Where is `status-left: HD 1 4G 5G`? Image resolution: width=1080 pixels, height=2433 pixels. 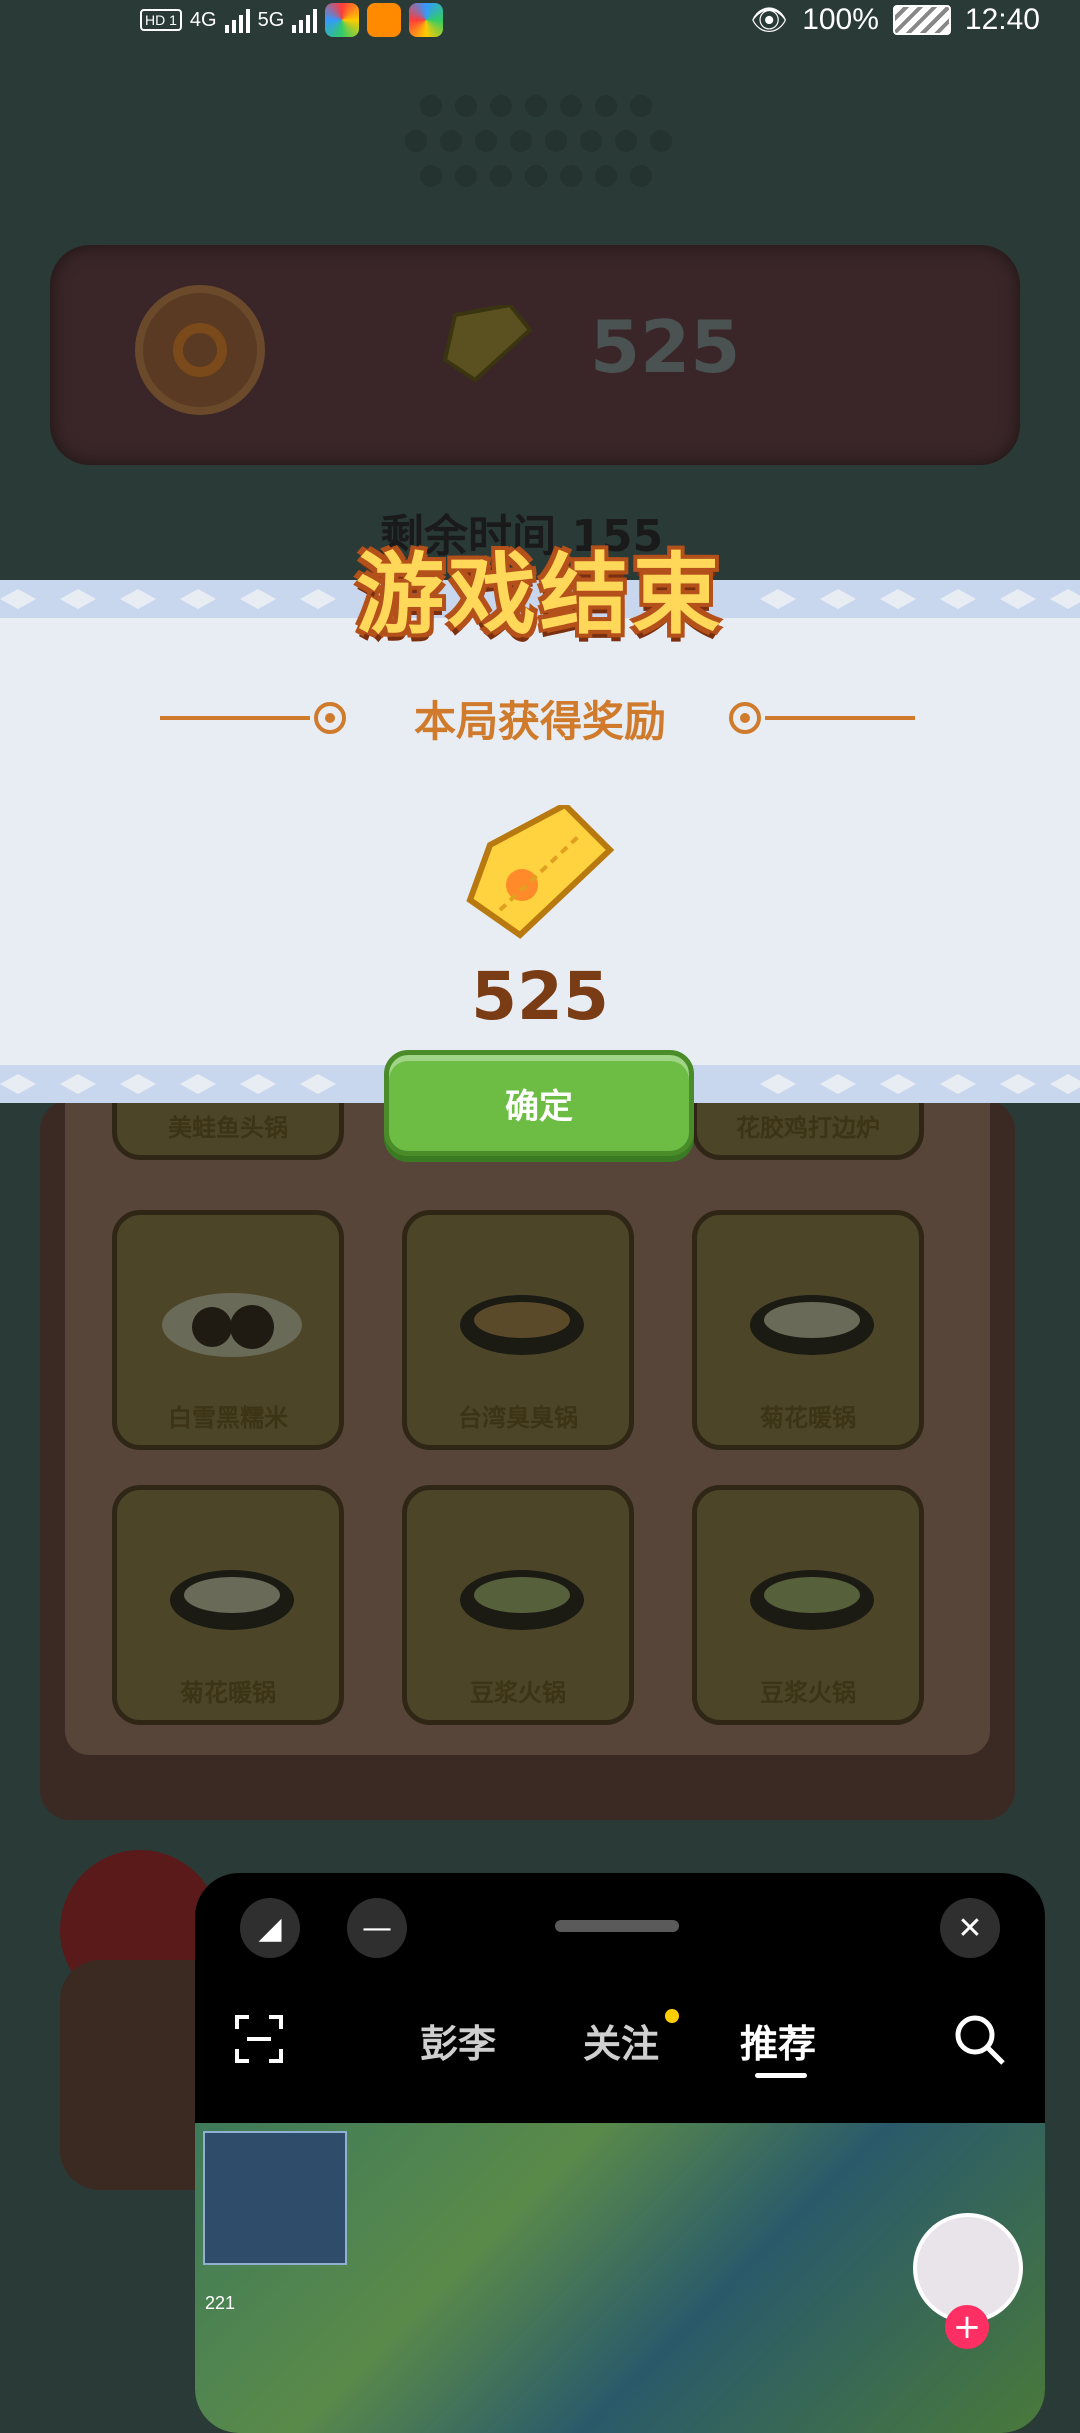 status-left: HD 1 4G 5G is located at coordinates (292, 20).